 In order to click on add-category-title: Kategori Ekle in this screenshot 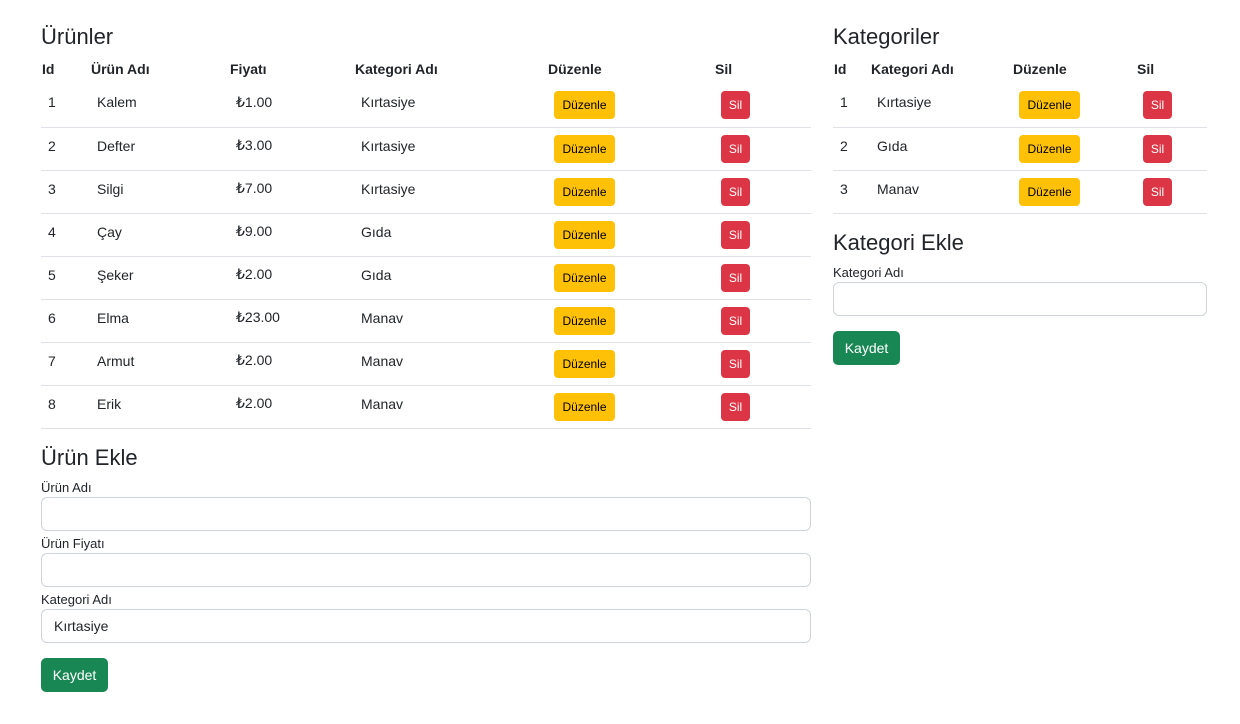, I will do `click(898, 242)`.